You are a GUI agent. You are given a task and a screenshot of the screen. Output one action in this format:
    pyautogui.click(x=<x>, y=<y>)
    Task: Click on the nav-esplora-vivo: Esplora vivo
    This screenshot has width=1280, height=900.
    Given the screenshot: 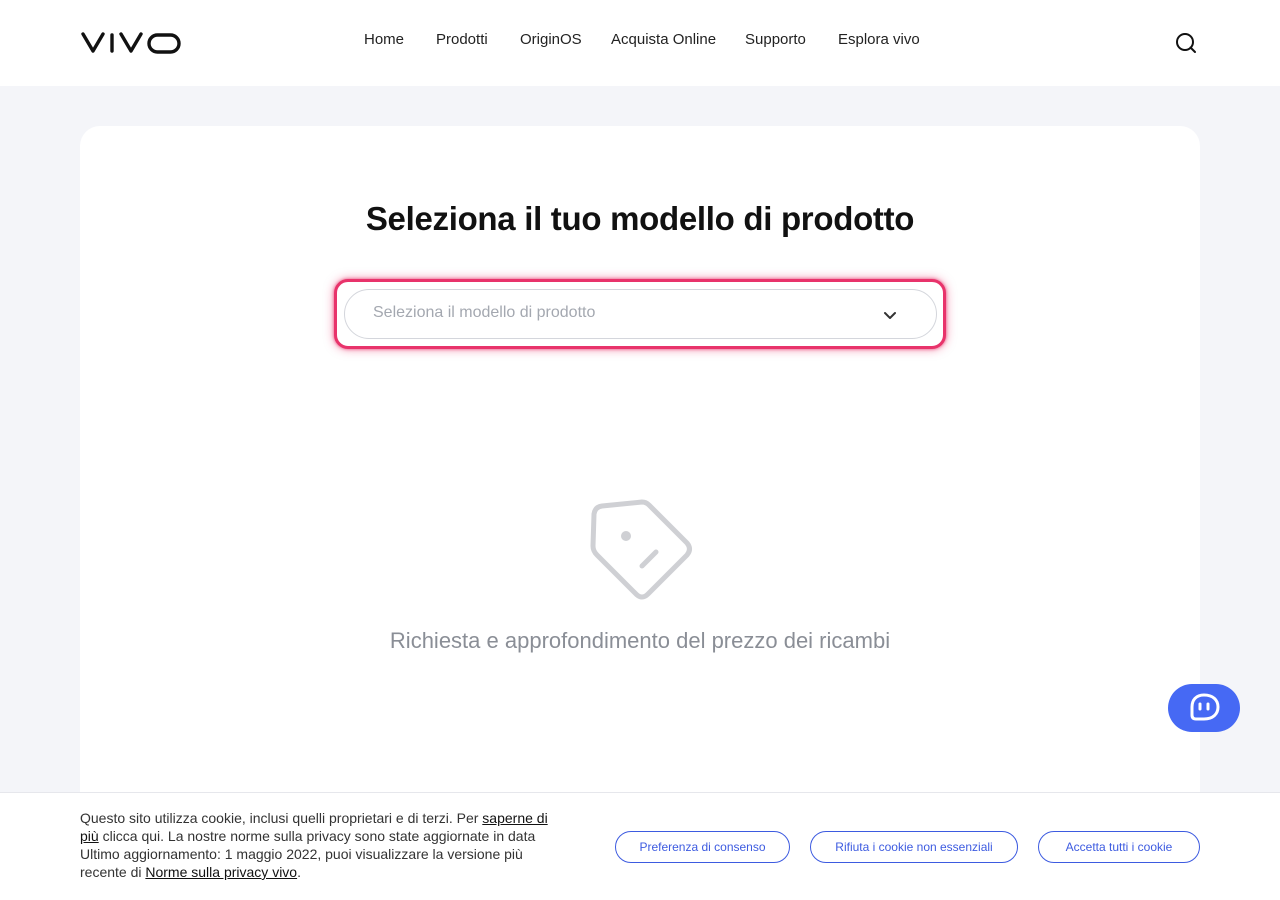 What is the action you would take?
    pyautogui.click(x=879, y=39)
    